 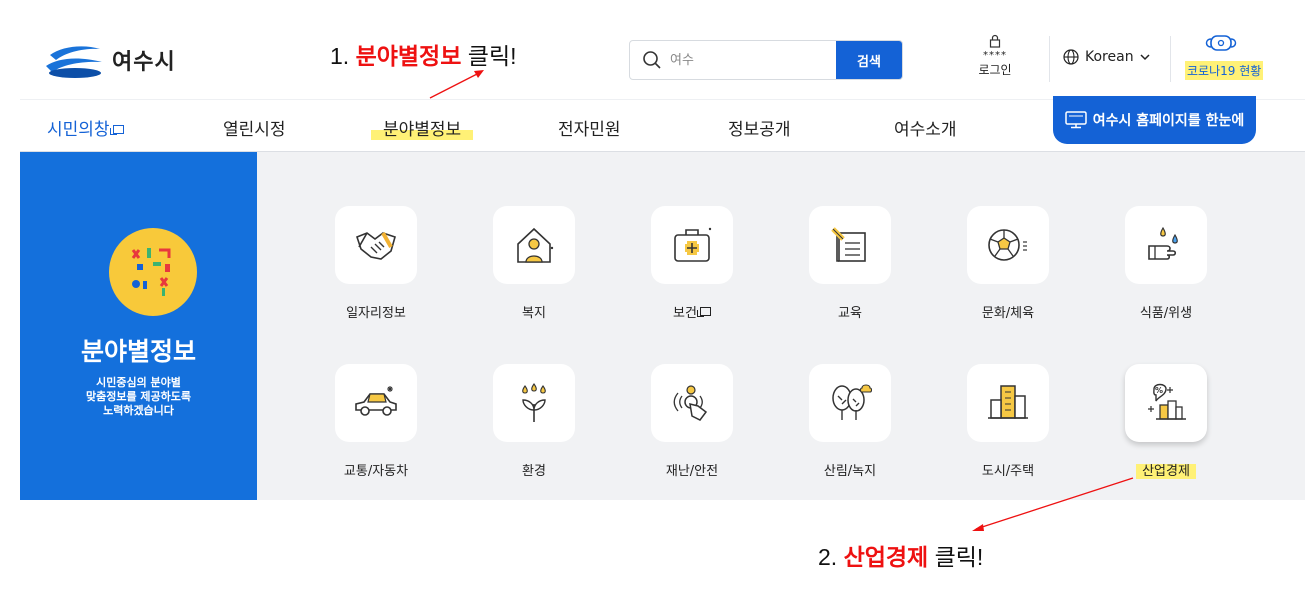 I want to click on category-food-hygiene: 식품/위생, so click(x=1166, y=263).